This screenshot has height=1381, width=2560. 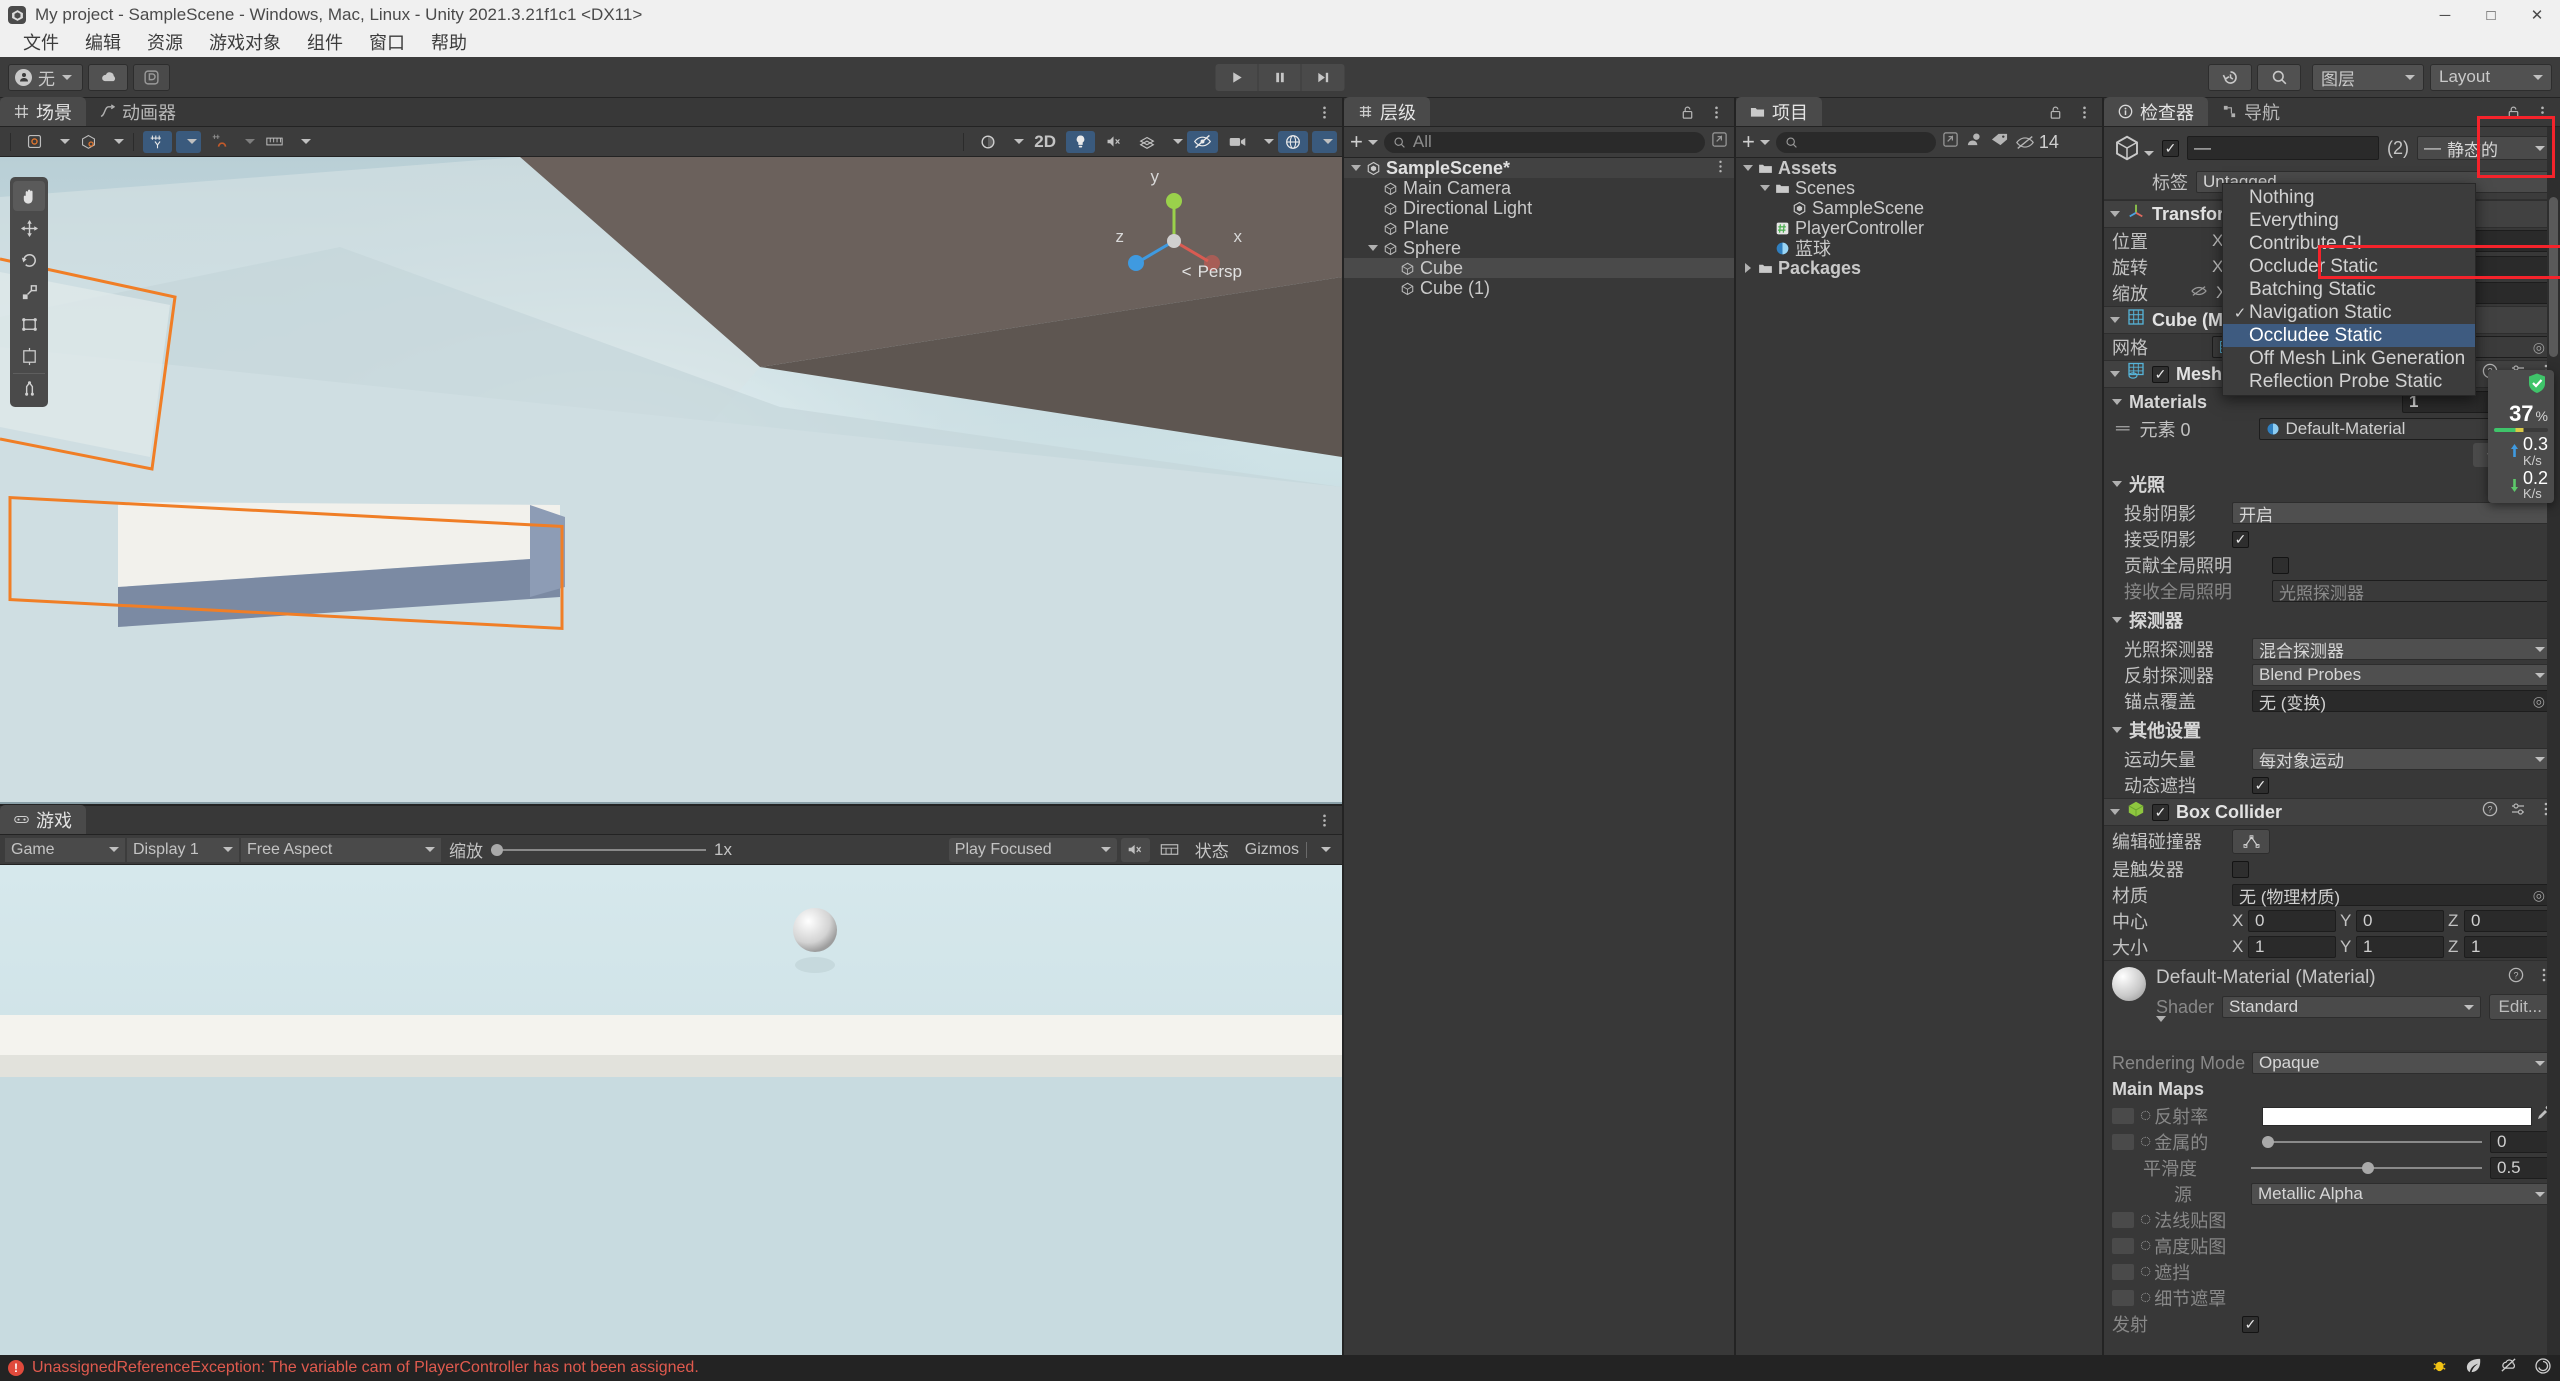 I want to click on scale-tool-button, so click(x=29, y=292).